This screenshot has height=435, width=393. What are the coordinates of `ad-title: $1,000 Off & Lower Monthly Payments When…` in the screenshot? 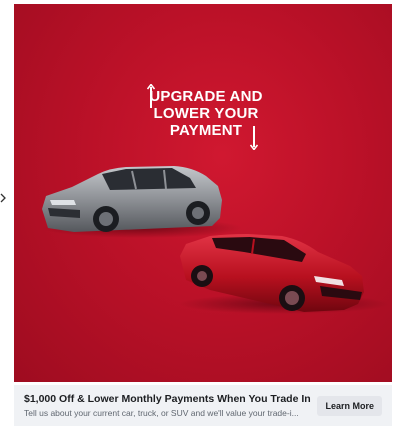 It's located at (169, 399).